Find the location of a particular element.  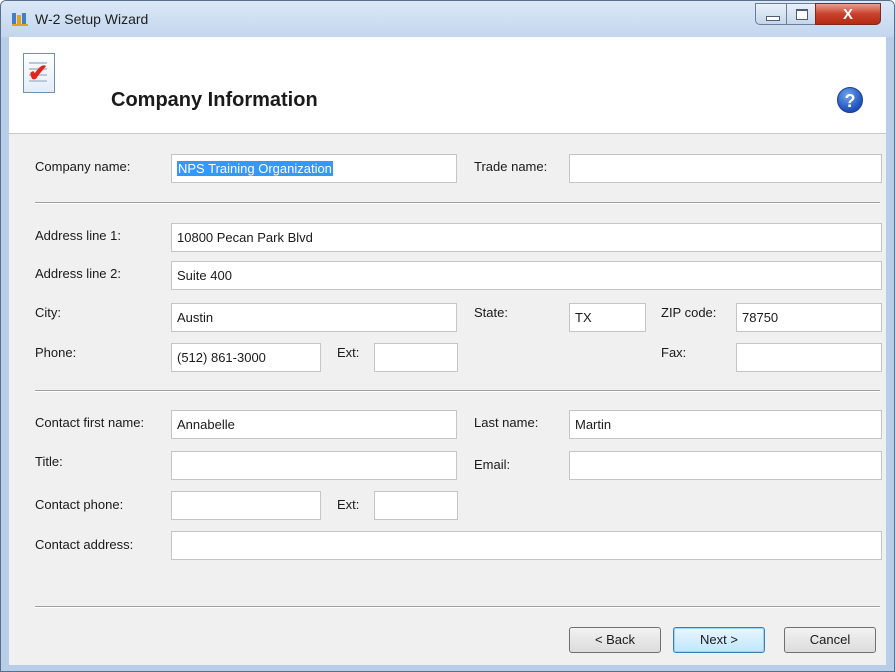

document-check-icon: ✔ is located at coordinates (39, 73).